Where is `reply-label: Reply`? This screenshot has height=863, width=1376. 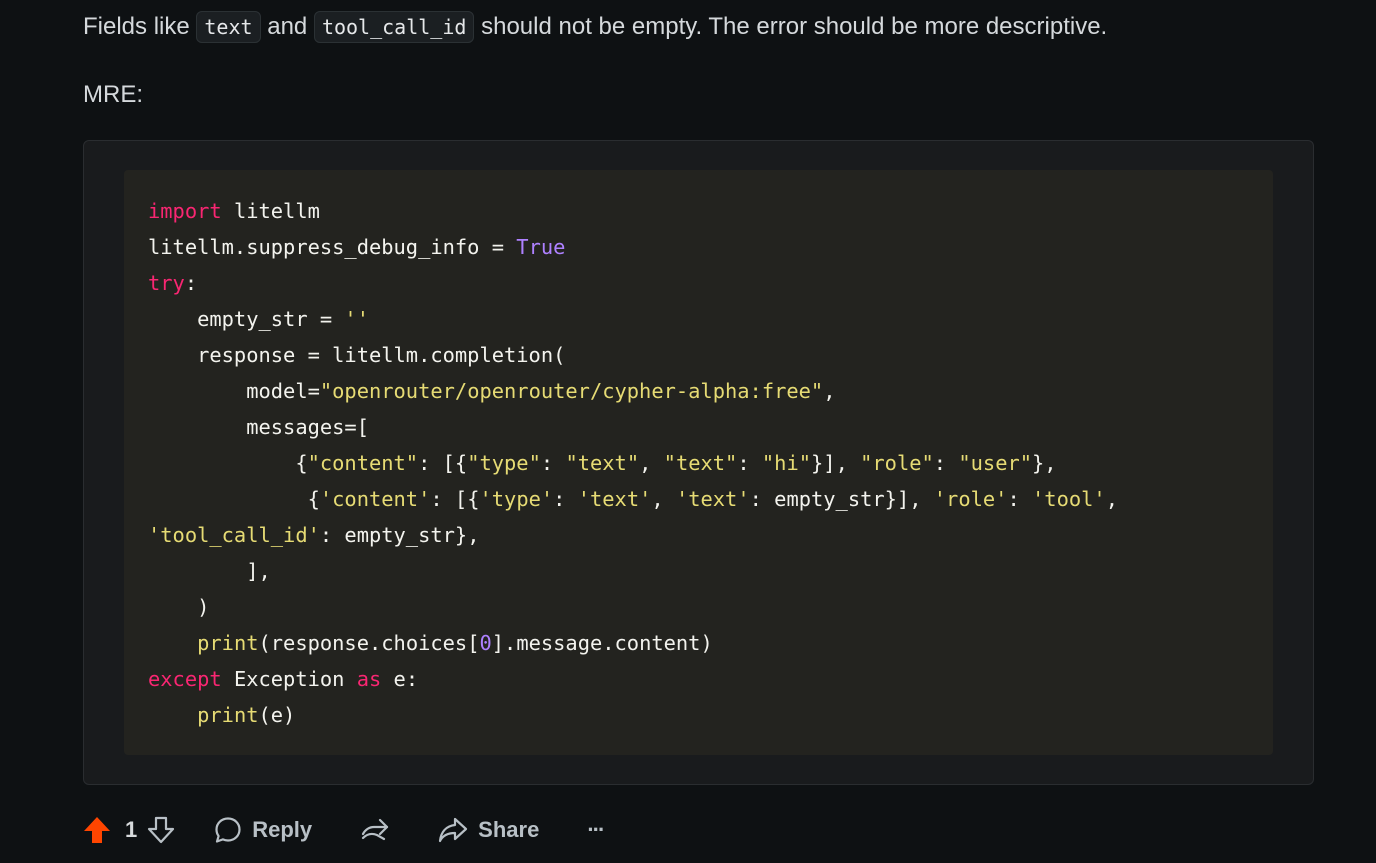 reply-label: Reply is located at coordinates (282, 829).